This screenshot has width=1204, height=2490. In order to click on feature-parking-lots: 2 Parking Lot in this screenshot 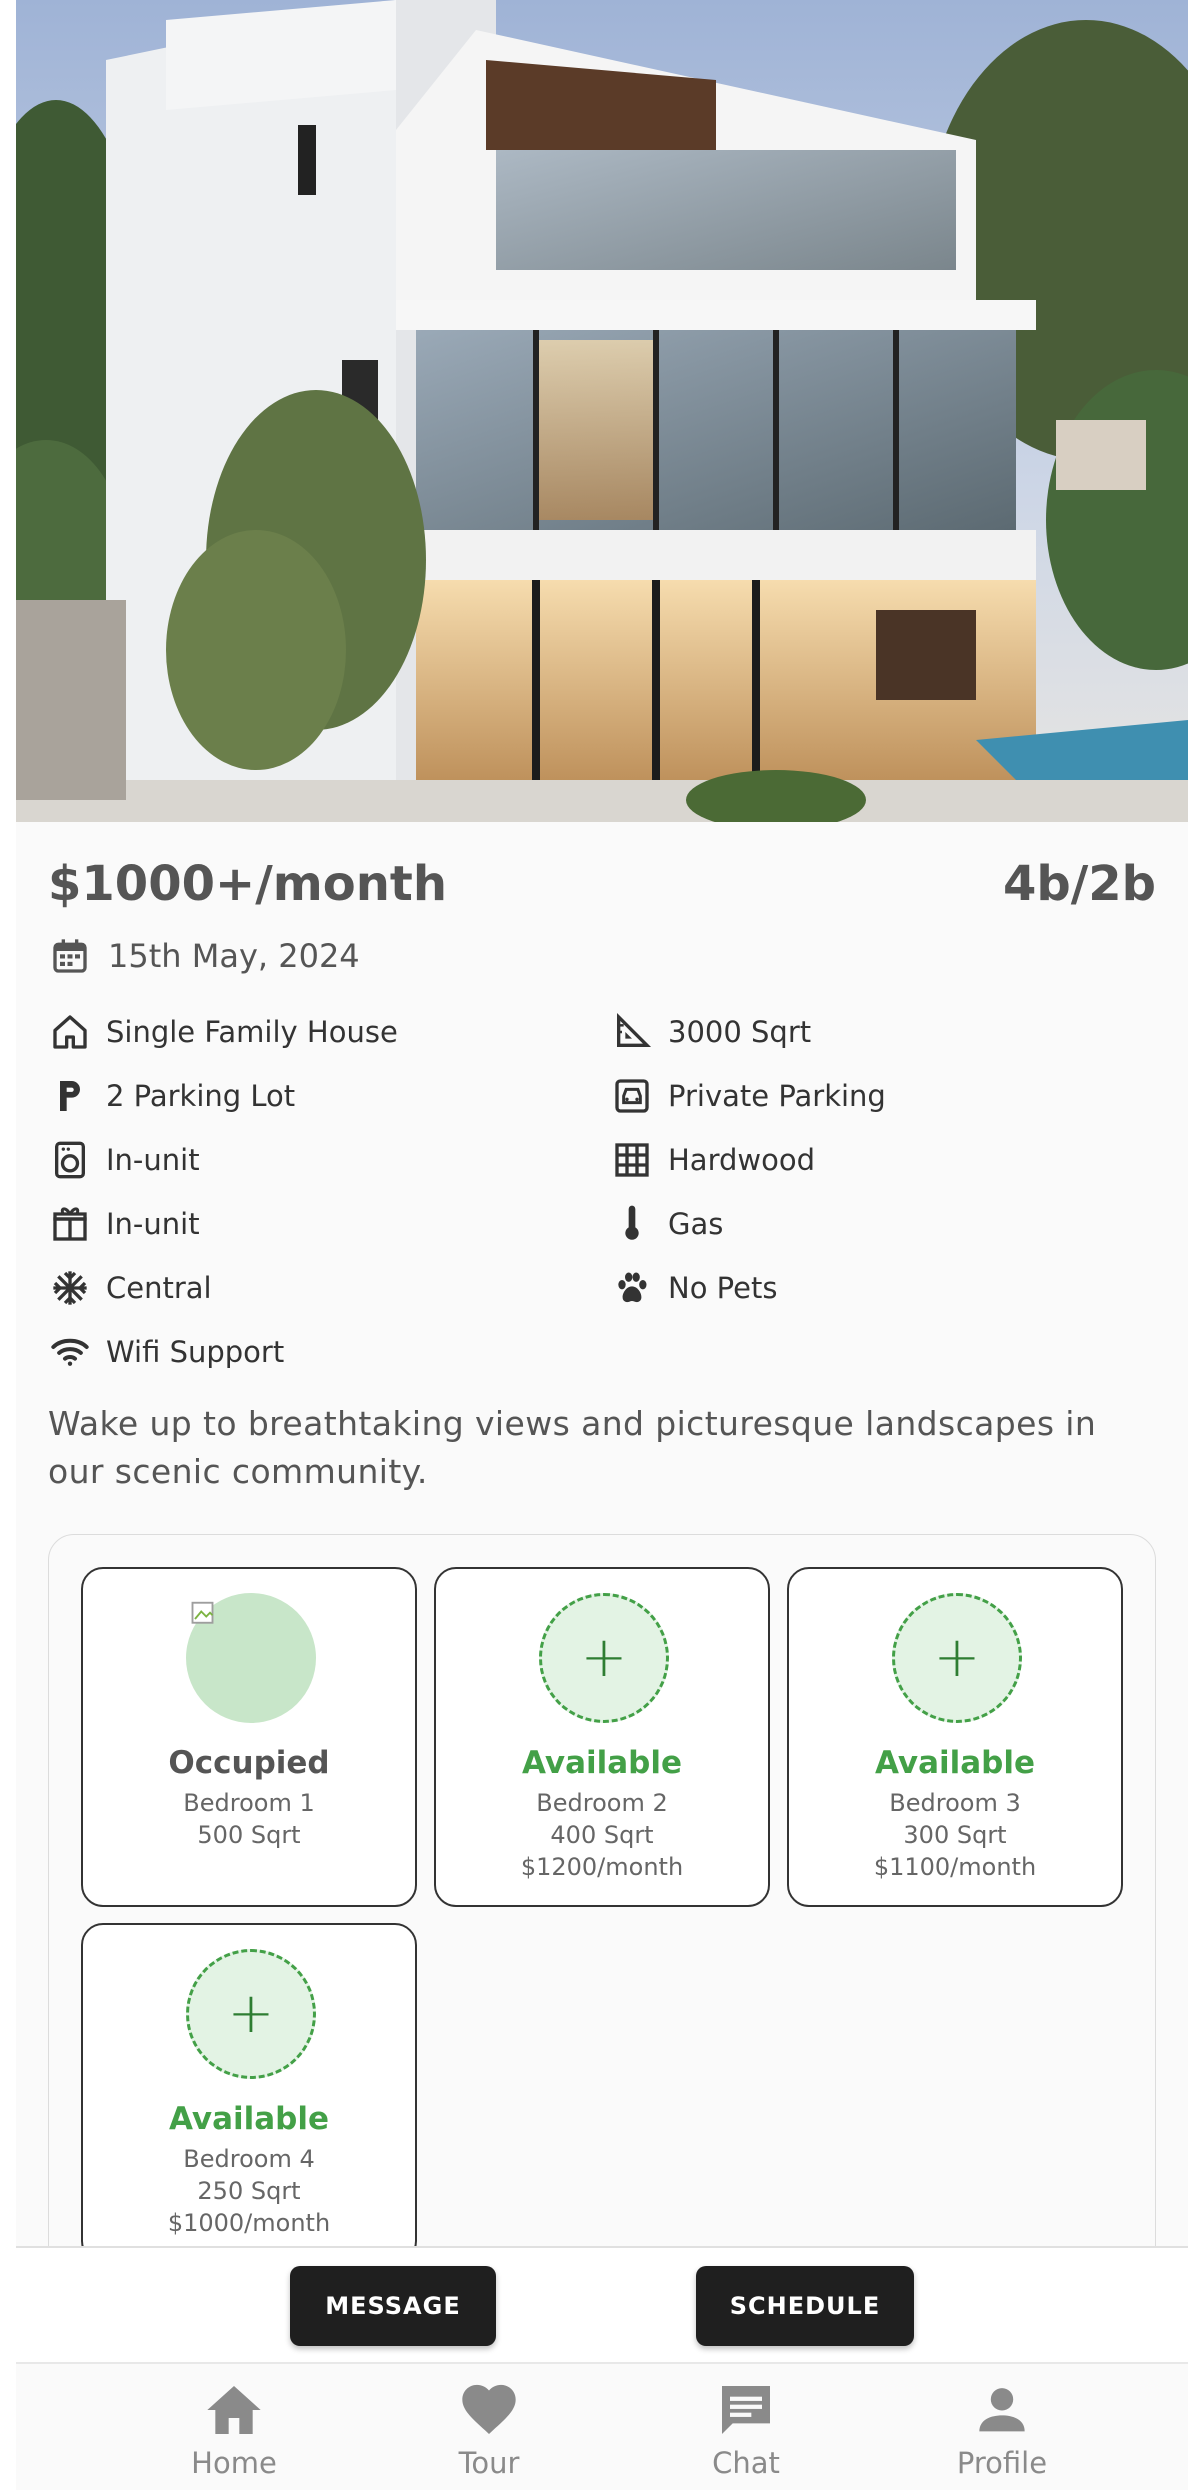, I will do `click(171, 1096)`.